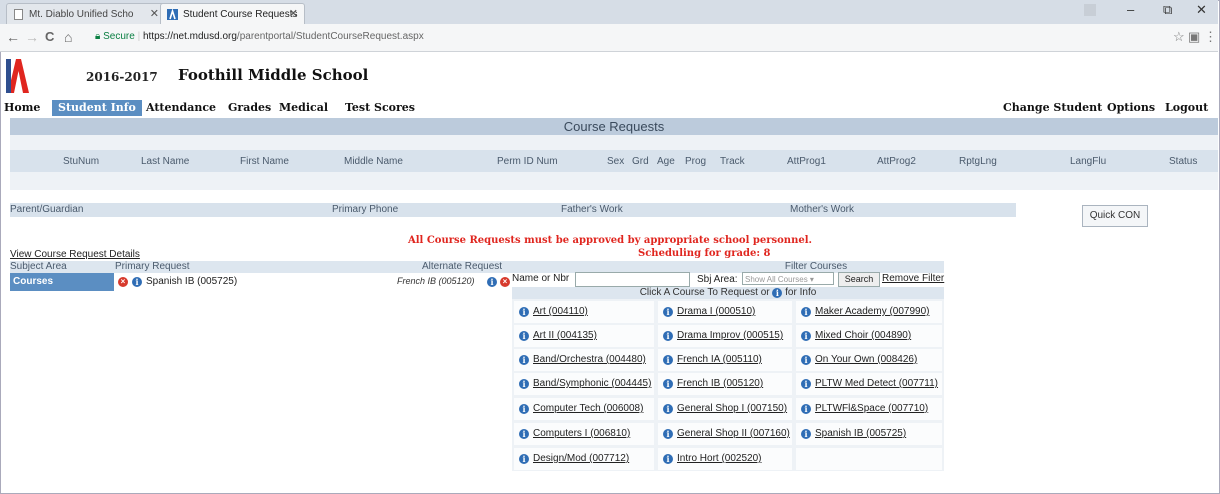 This screenshot has width=1220, height=494. Describe the element at coordinates (588, 408) in the screenshot. I see `course-link: Computer Tech (006008)` at that location.